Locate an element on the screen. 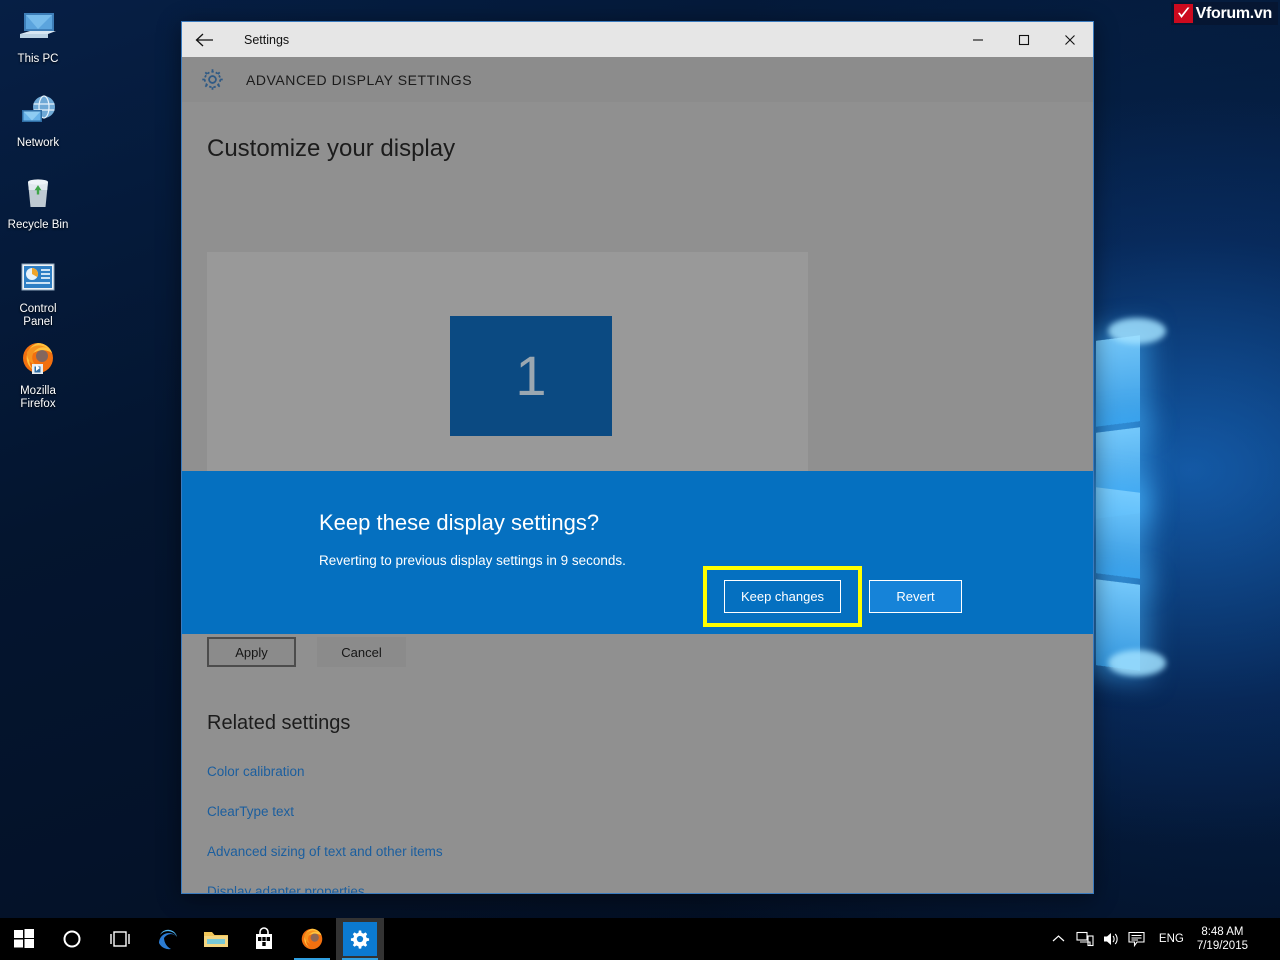 This screenshot has height=960, width=1280. windows-logo-icon is located at coordinates (24, 938).